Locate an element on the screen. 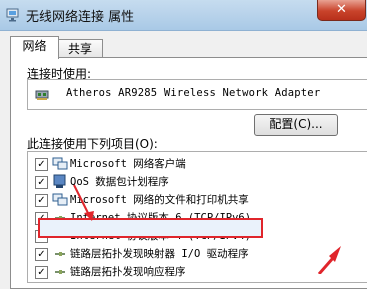  title-bar: 无线网络连接 属性 ✕ is located at coordinates (183, 15).